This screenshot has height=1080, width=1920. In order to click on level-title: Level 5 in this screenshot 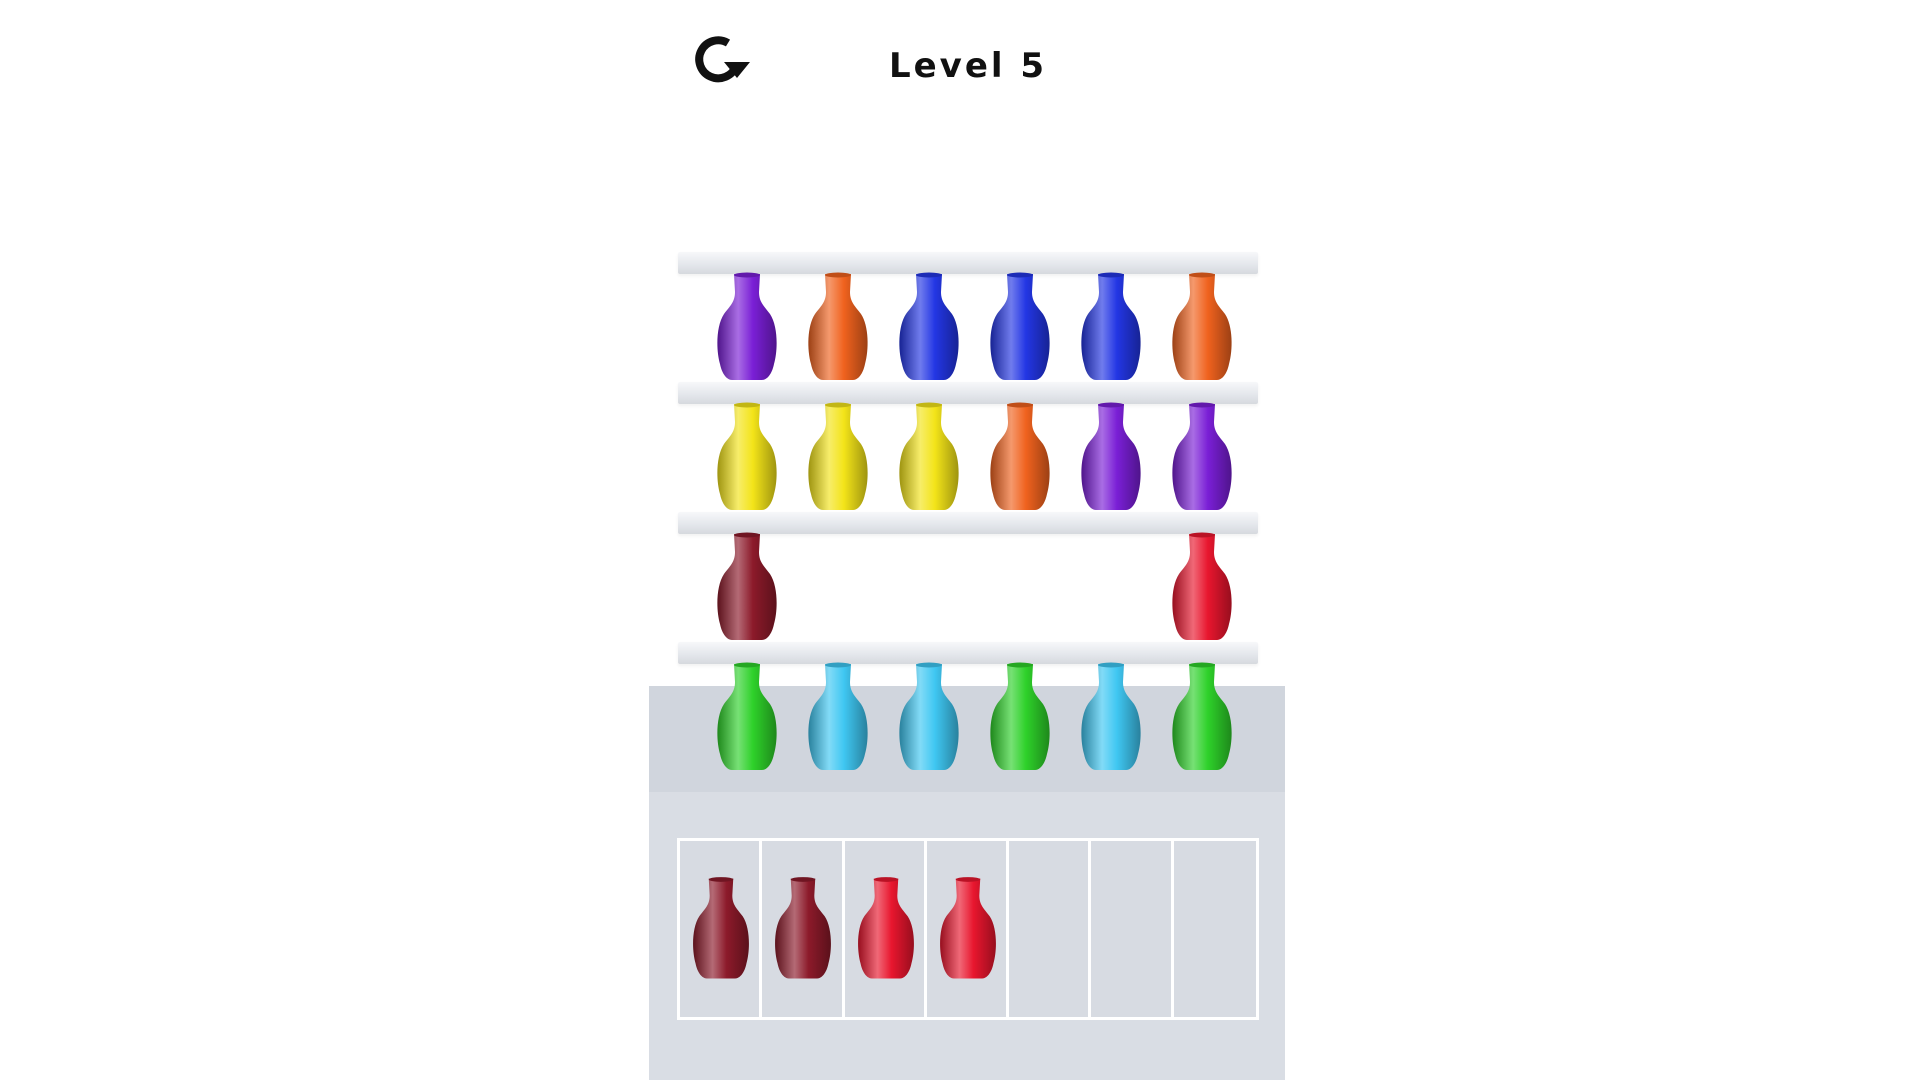, I will do `click(968, 66)`.